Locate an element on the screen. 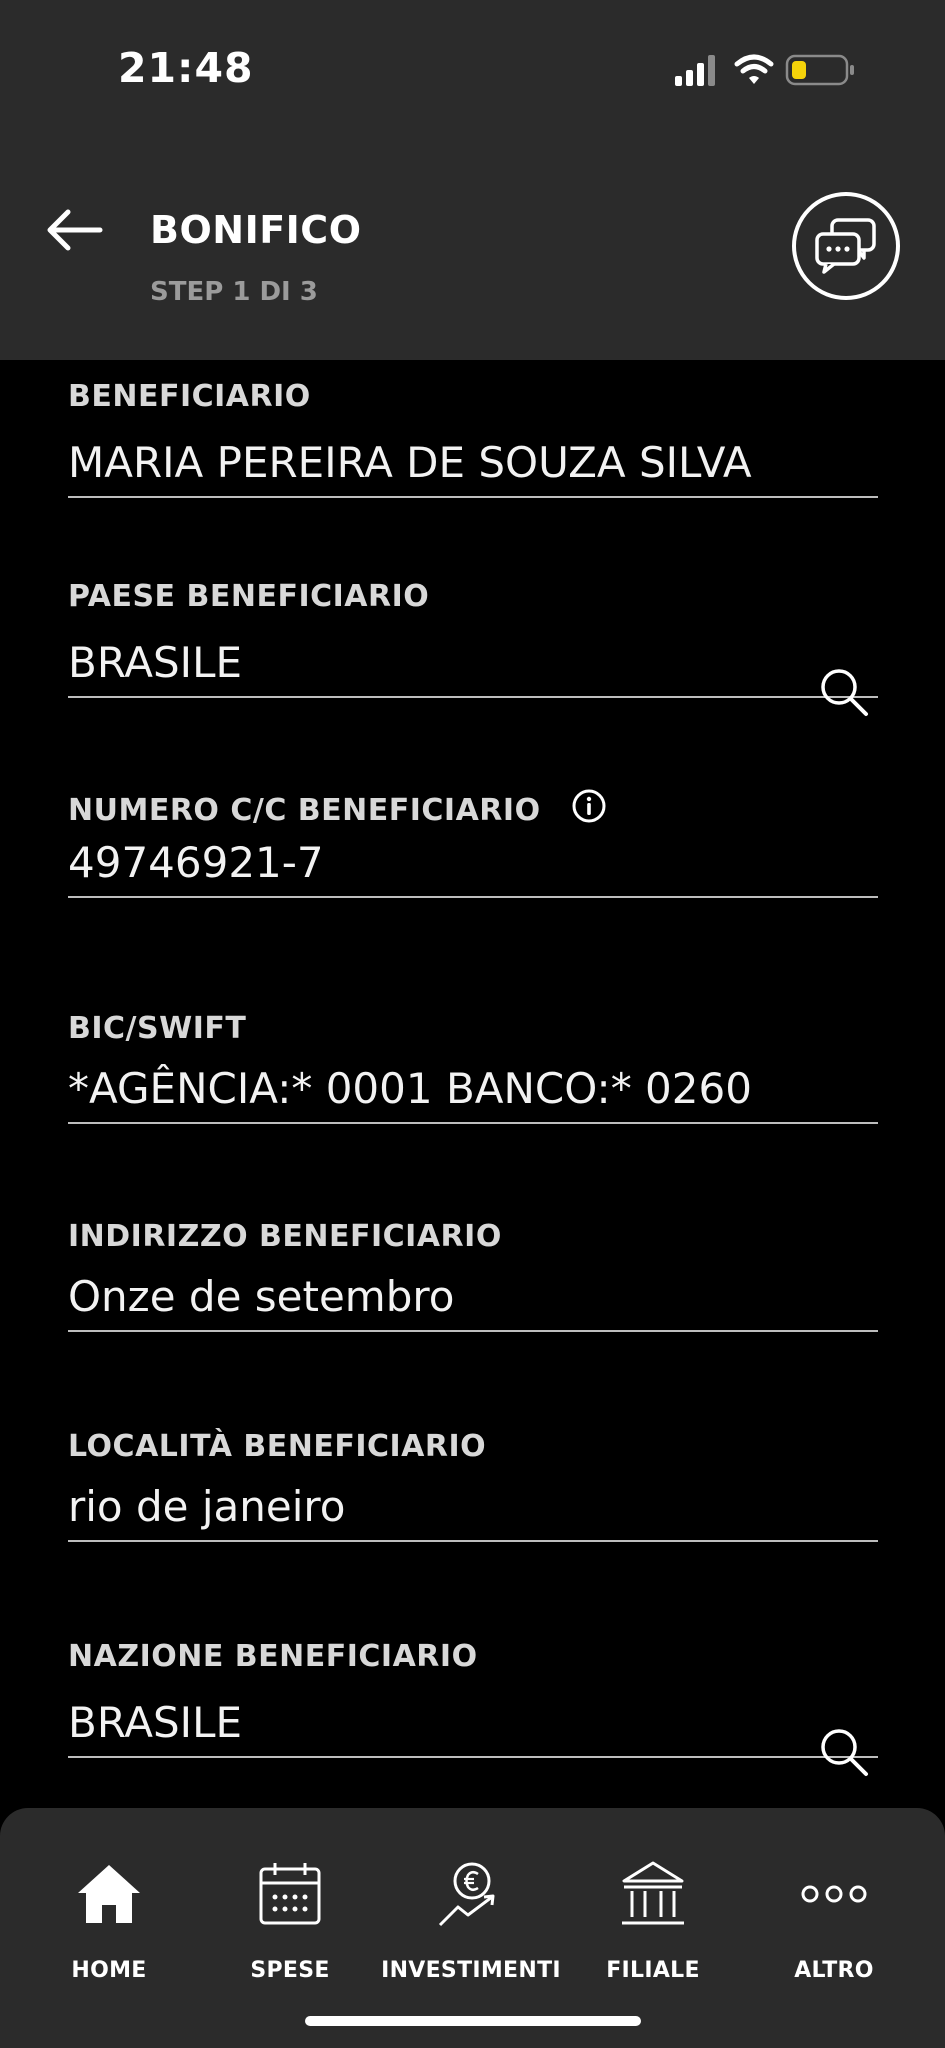 This screenshot has width=945, height=2048. beneficiary-input: MARIA PEREIRA DE SOUZA SILVA is located at coordinates (473, 463).